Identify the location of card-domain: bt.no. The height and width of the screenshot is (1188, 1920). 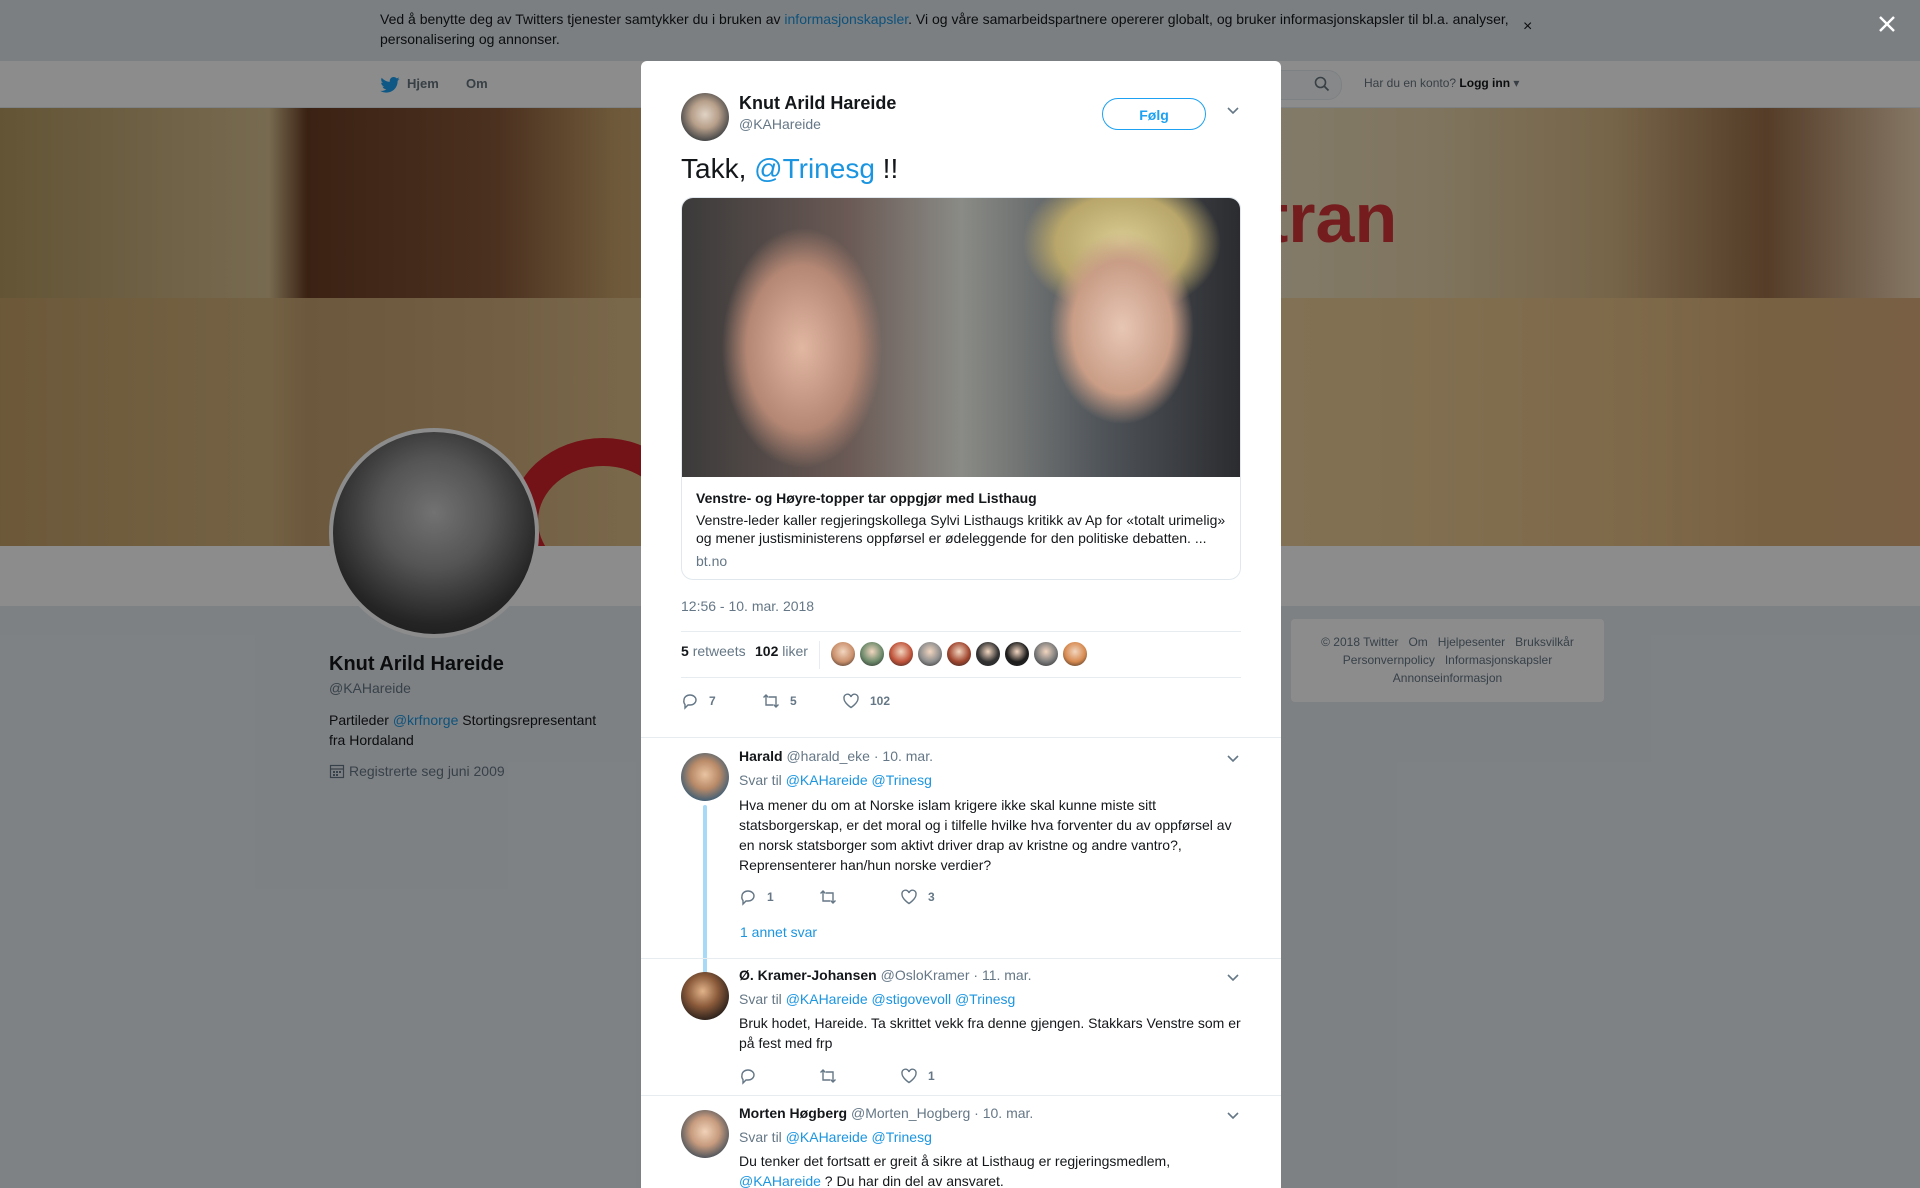
(712, 561).